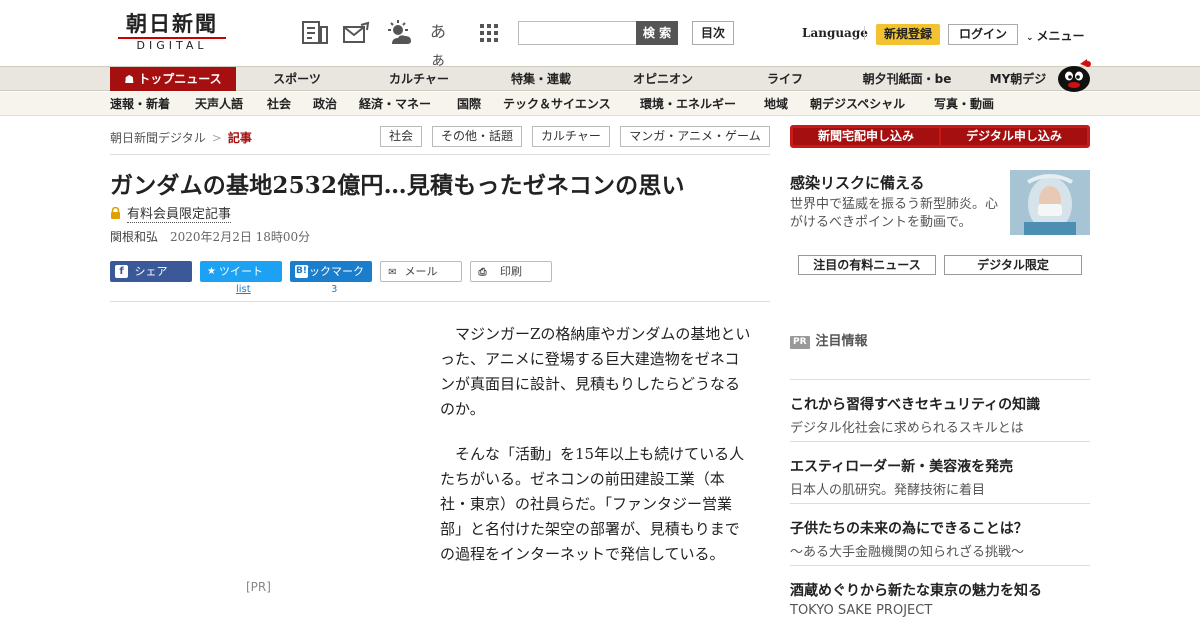 Image resolution: width=1200 pixels, height=630 pixels. I want to click on nav-top-news: ☗ トップニュース, so click(173, 79).